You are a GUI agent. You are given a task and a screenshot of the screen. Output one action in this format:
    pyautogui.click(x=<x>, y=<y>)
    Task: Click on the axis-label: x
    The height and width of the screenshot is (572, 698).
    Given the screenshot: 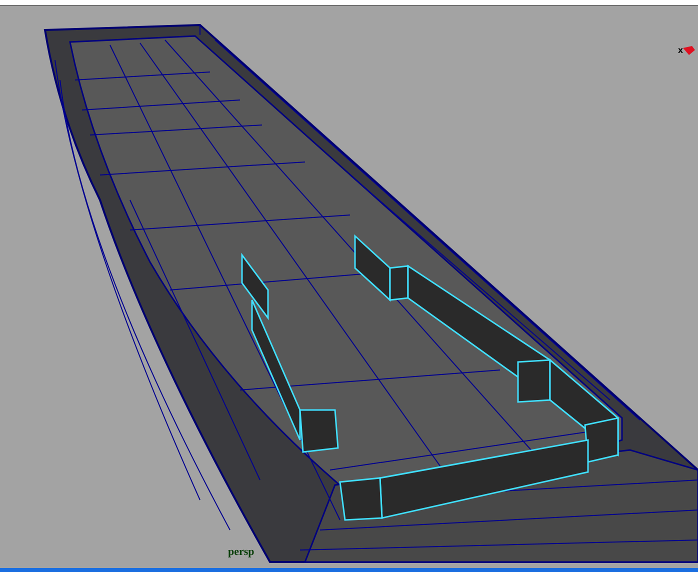 What is the action you would take?
    pyautogui.click(x=681, y=50)
    